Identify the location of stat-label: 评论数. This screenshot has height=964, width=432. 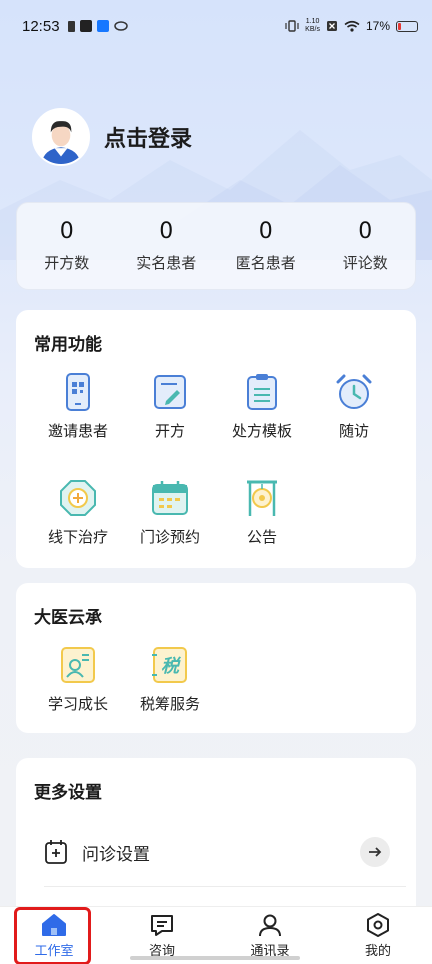
(365, 263).